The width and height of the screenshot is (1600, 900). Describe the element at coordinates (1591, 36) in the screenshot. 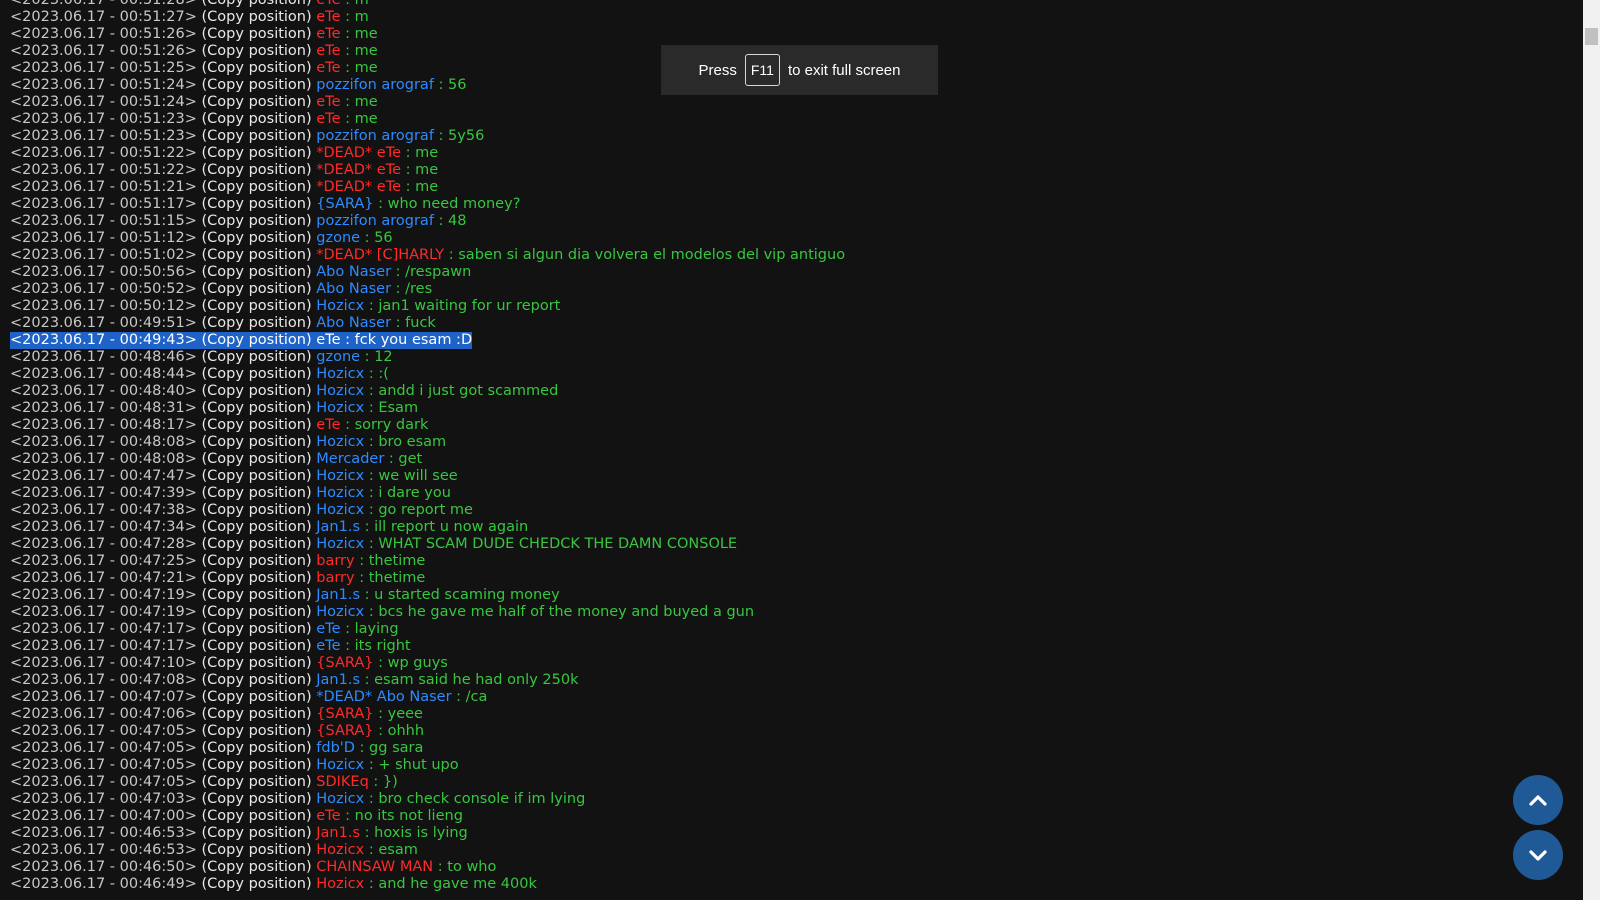

I see `scrollbar-thumb` at that location.